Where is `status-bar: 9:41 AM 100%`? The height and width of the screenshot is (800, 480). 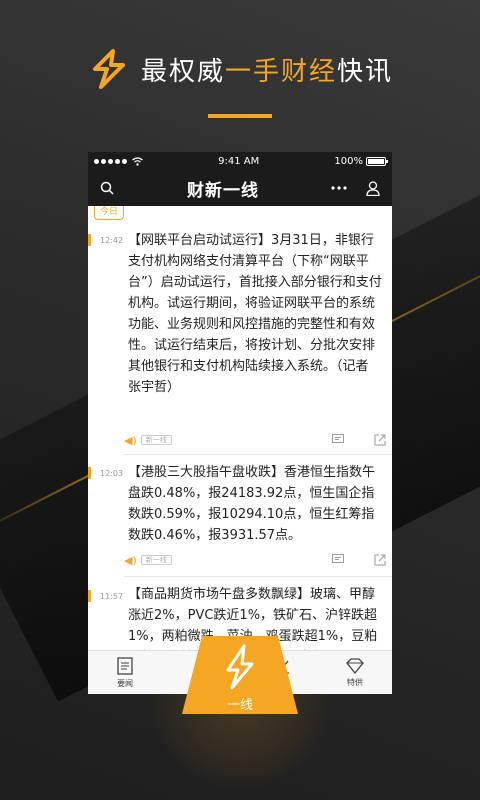 status-bar: 9:41 AM 100% is located at coordinates (240, 161).